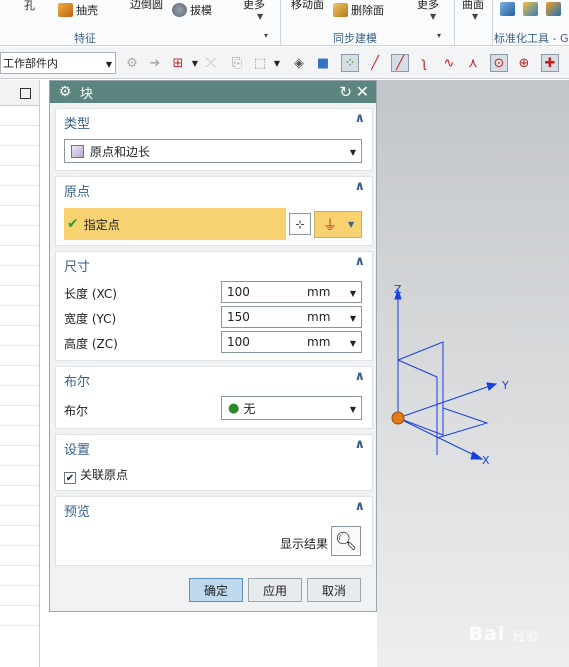  What do you see at coordinates (260, 63) in the screenshot?
I see `select-rect-icon: ⬚` at bounding box center [260, 63].